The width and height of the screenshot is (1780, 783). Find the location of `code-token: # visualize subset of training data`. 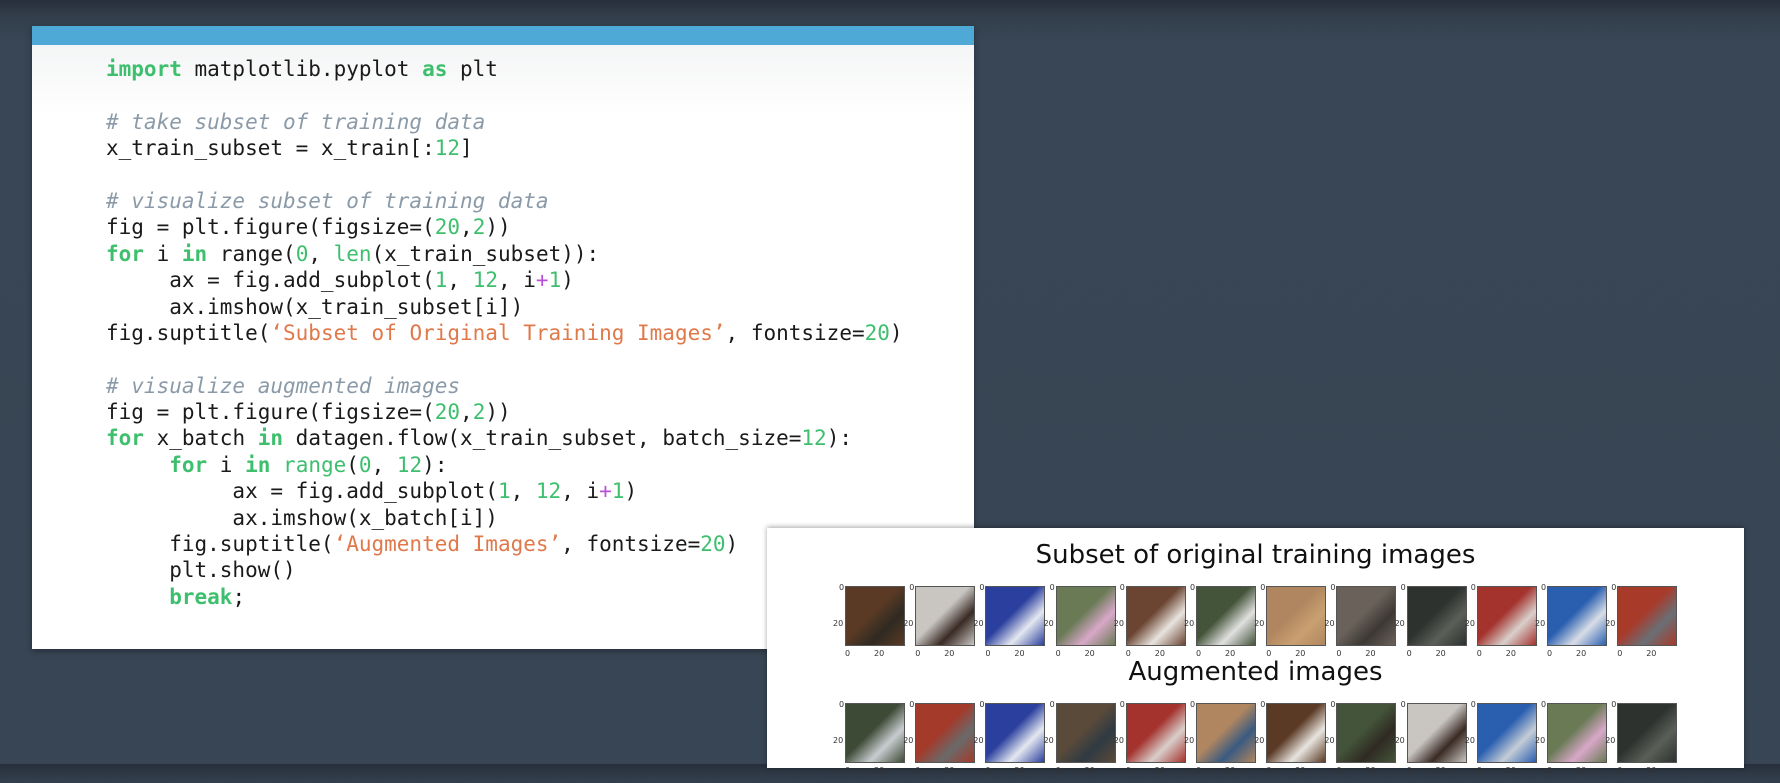

code-token: # visualize subset of training data is located at coordinates (327, 200).